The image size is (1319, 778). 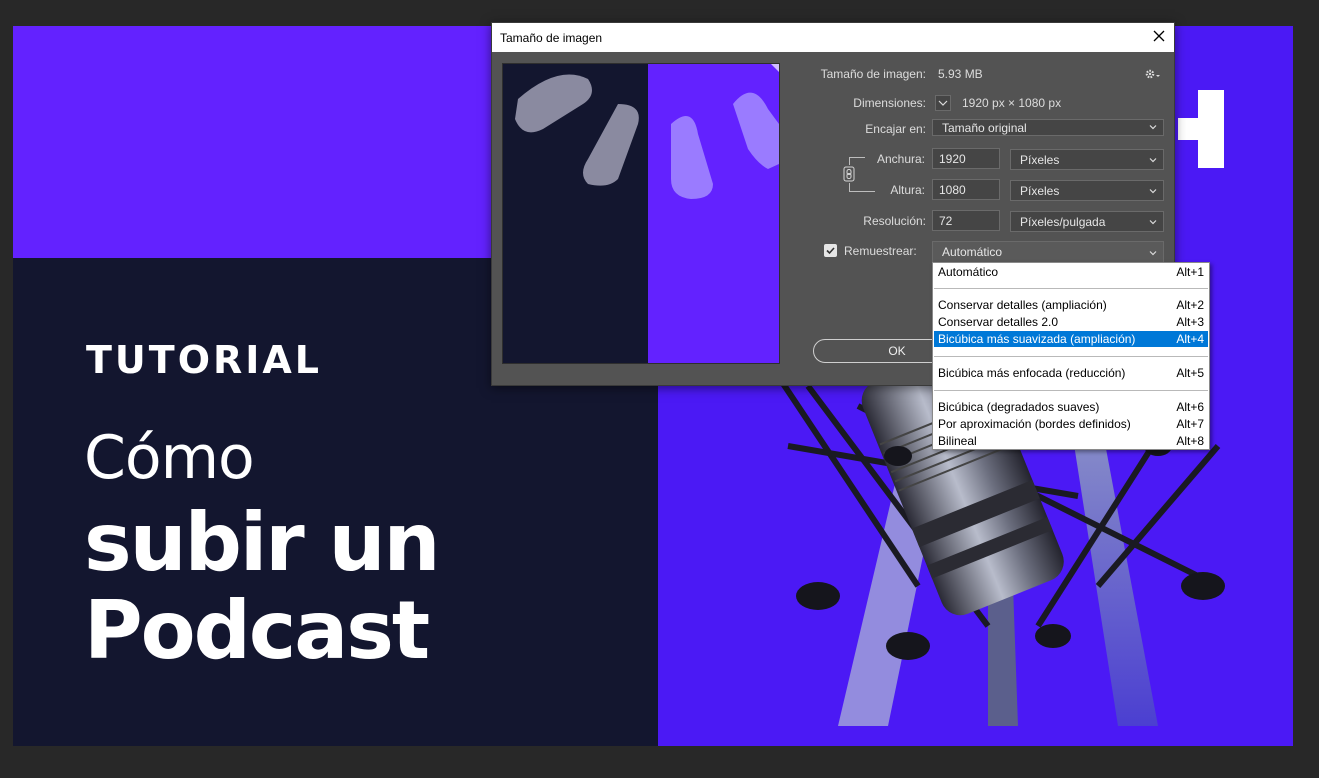 I want to click on resolution-label: Resolución:, so click(x=894, y=221).